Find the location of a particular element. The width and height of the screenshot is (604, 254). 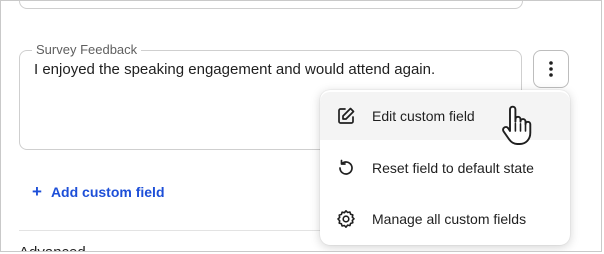

field-options-button is located at coordinates (551, 69).